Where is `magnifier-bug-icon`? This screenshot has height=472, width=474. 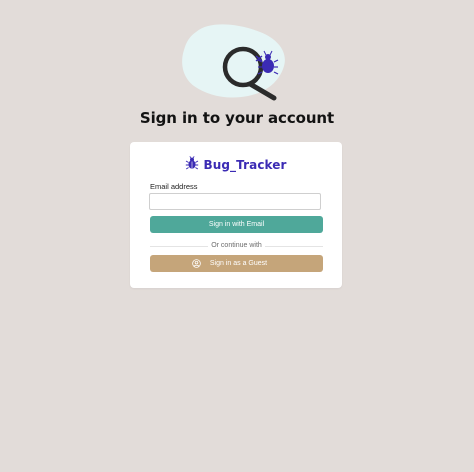 magnifier-bug-icon is located at coordinates (233, 62).